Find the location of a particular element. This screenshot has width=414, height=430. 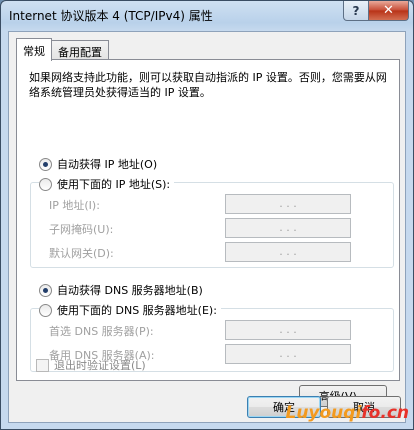

help-button: ? is located at coordinates (356, 11).